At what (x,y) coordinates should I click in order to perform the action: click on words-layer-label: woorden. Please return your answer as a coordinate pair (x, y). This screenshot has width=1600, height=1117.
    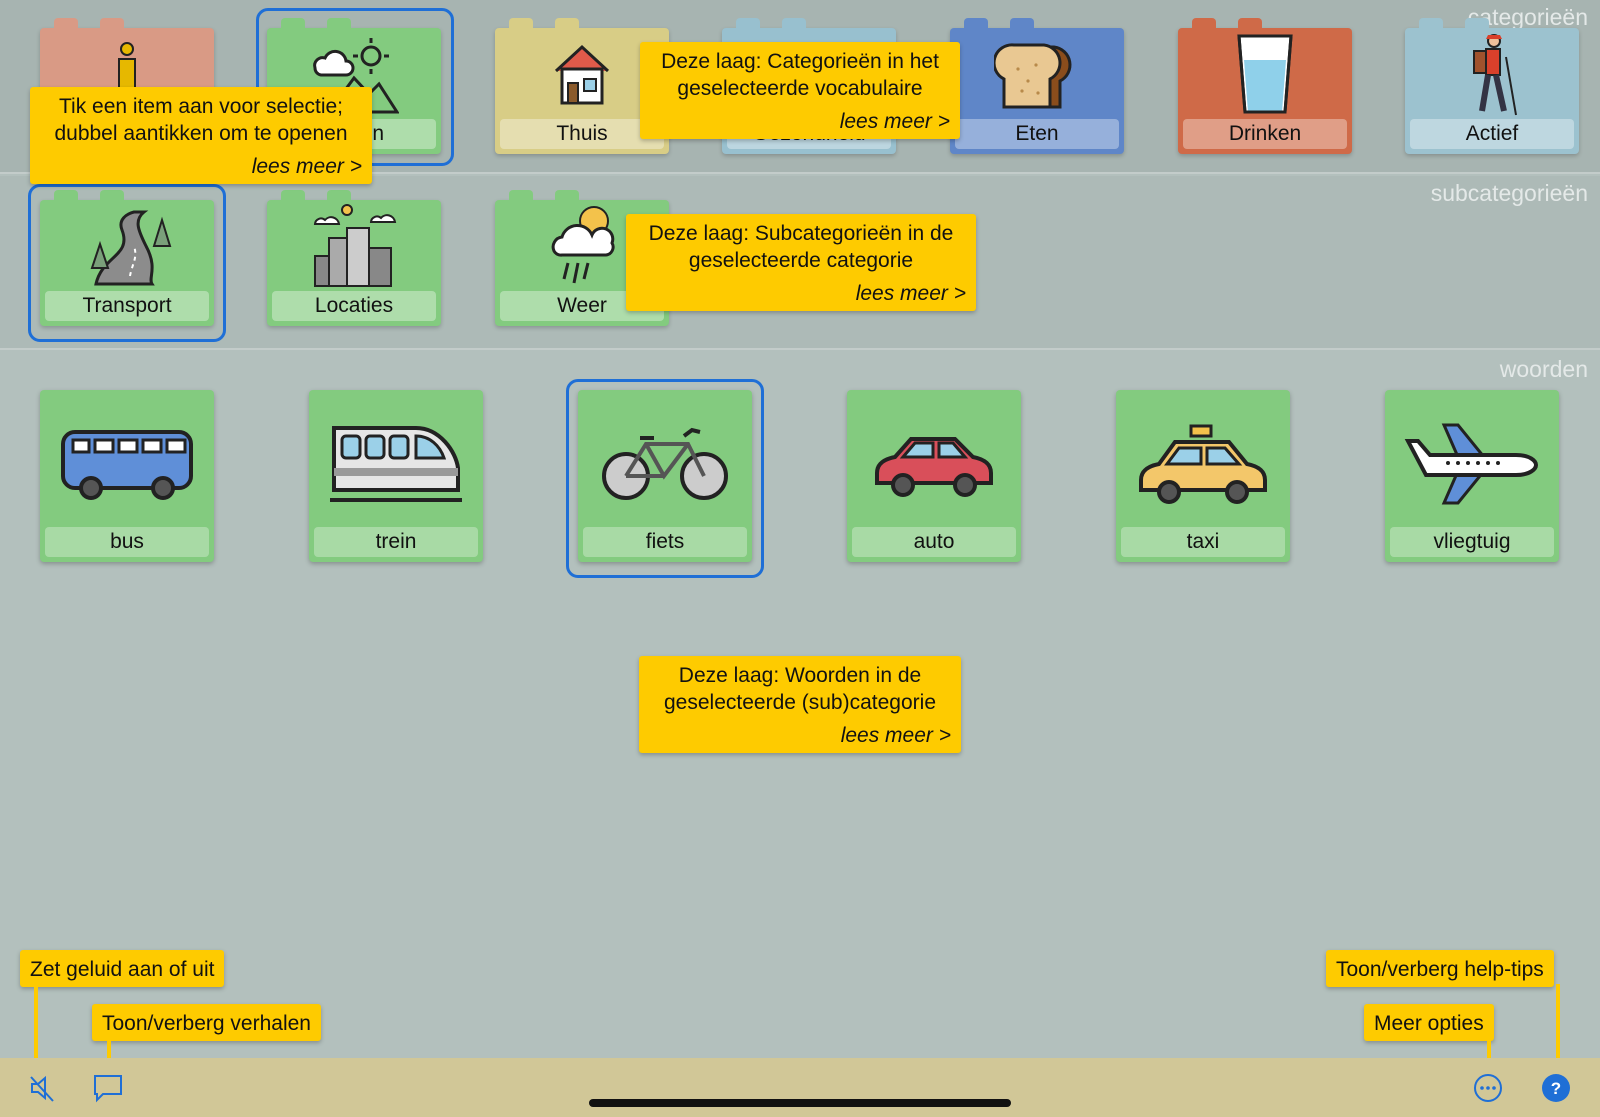
    Looking at the image, I should click on (1543, 369).